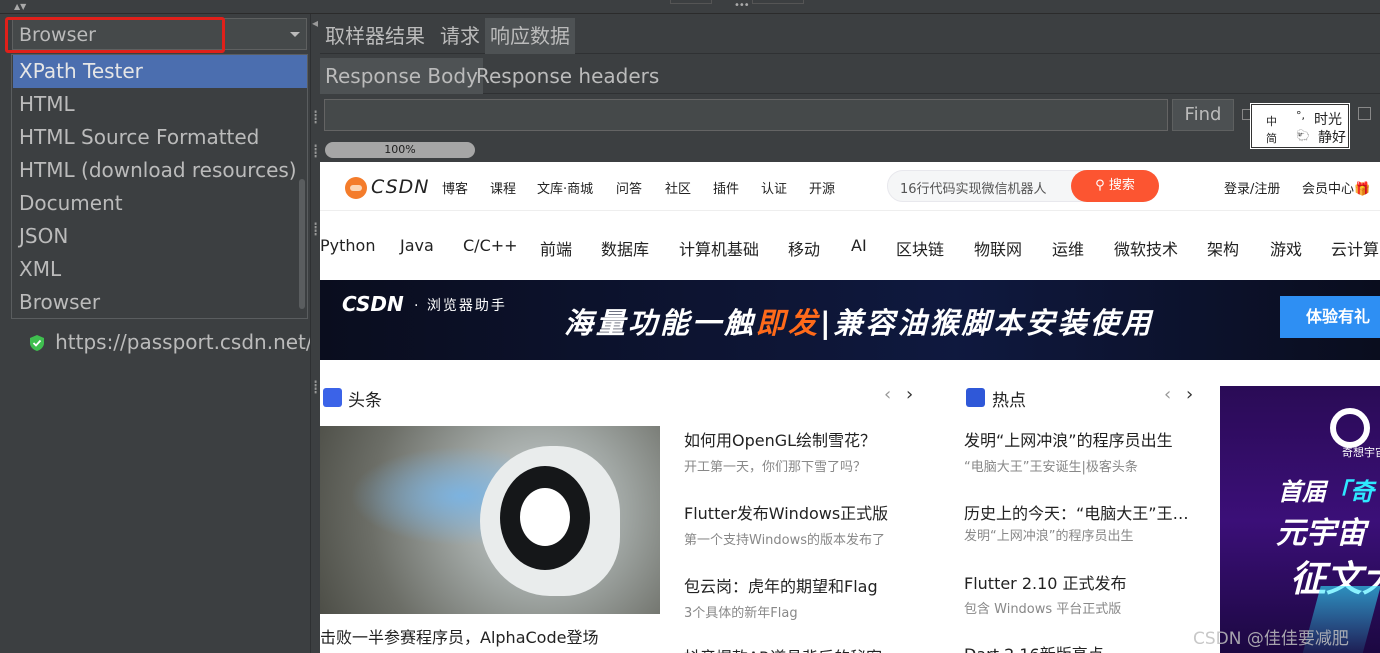 Image resolution: width=1380 pixels, height=653 pixels. What do you see at coordinates (1009, 401) in the screenshot?
I see `hot-title: 热点` at bounding box center [1009, 401].